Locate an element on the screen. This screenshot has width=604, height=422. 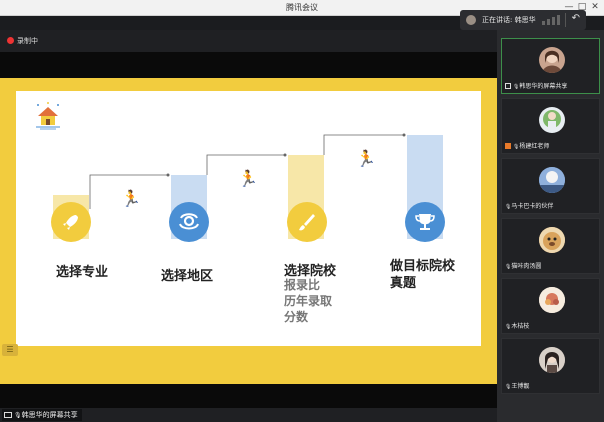
speaking-indicator: 正在讲话: 韩思华 ↶ is located at coordinates (523, 20).